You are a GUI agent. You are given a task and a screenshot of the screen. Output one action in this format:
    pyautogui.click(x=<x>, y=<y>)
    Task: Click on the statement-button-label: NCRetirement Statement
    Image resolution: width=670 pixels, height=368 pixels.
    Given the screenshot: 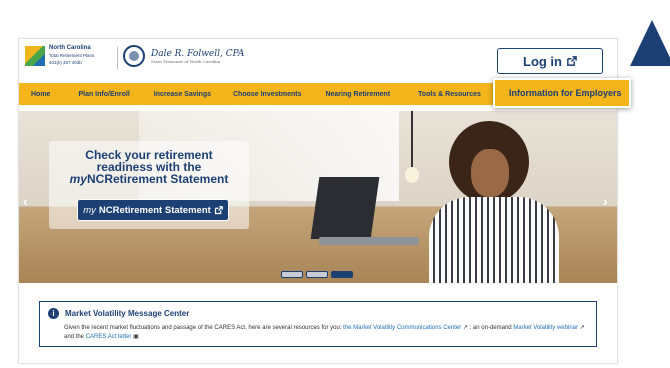 What is the action you would take?
    pyautogui.click(x=154, y=210)
    